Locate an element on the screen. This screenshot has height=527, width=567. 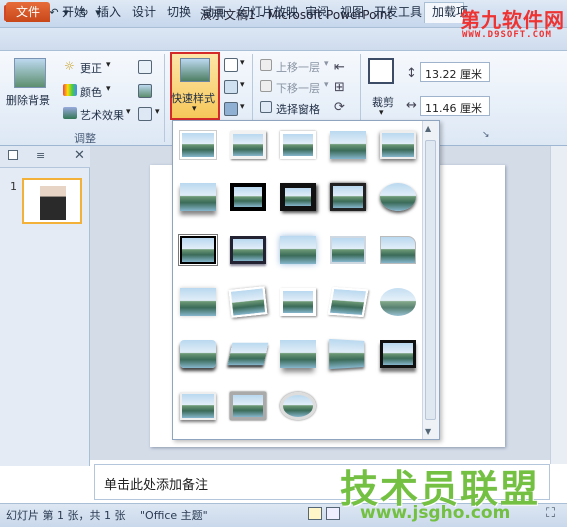
tab-animations: 动画 is located at coordinates (214, 12).